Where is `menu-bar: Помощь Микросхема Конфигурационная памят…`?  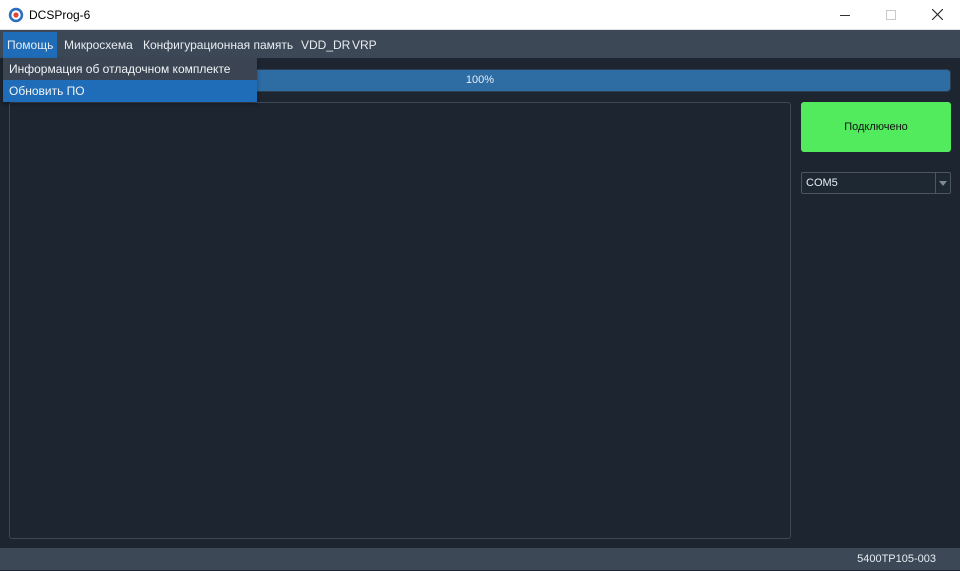 menu-bar: Помощь Микросхема Конфигурационная памят… is located at coordinates (480, 44).